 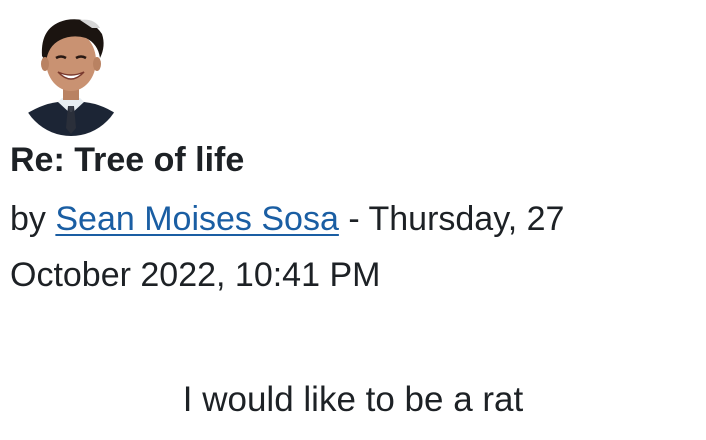 What do you see at coordinates (466, 219) in the screenshot?
I see `post-date-weekday: Thursday, 27` at bounding box center [466, 219].